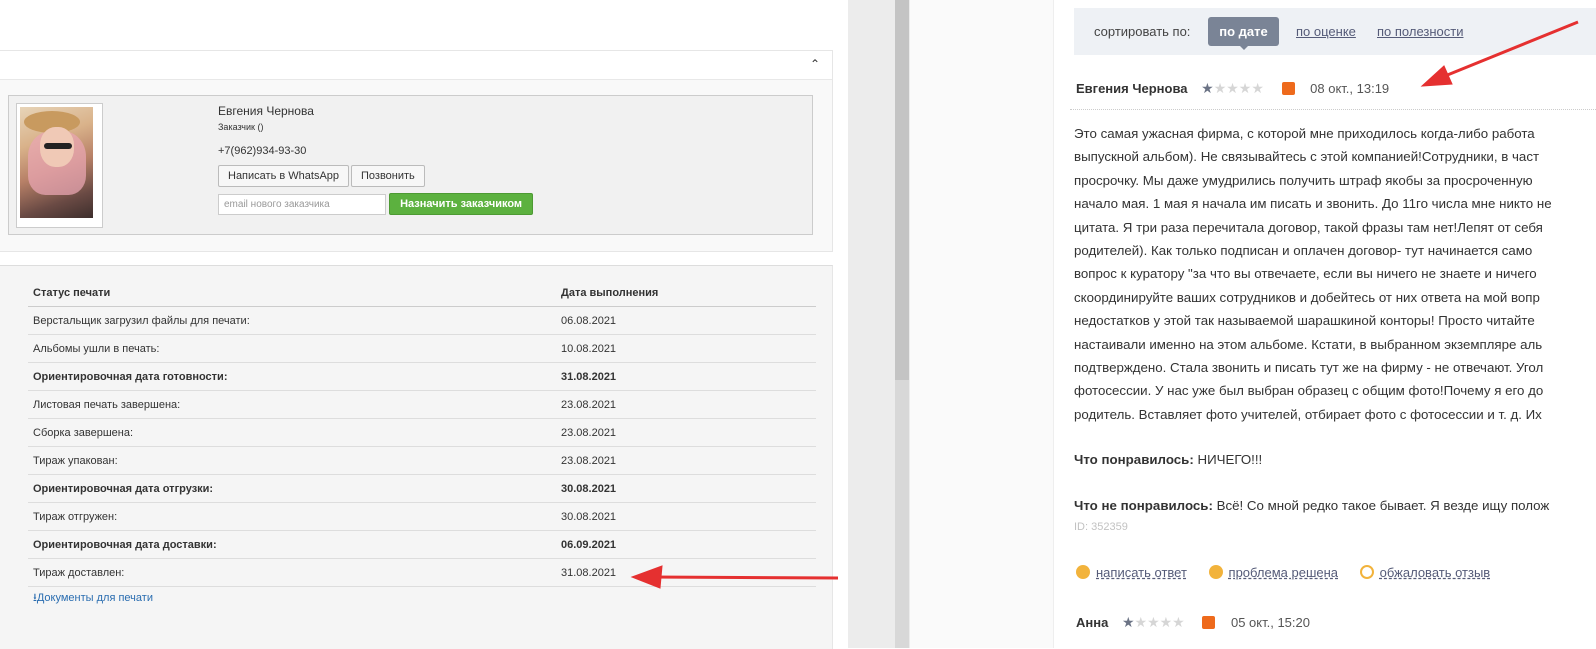 Image resolution: width=1596 pixels, height=649 pixels. Describe the element at coordinates (292, 404) in the screenshot. I see `status-cell: Листовая печать завершена:` at that location.